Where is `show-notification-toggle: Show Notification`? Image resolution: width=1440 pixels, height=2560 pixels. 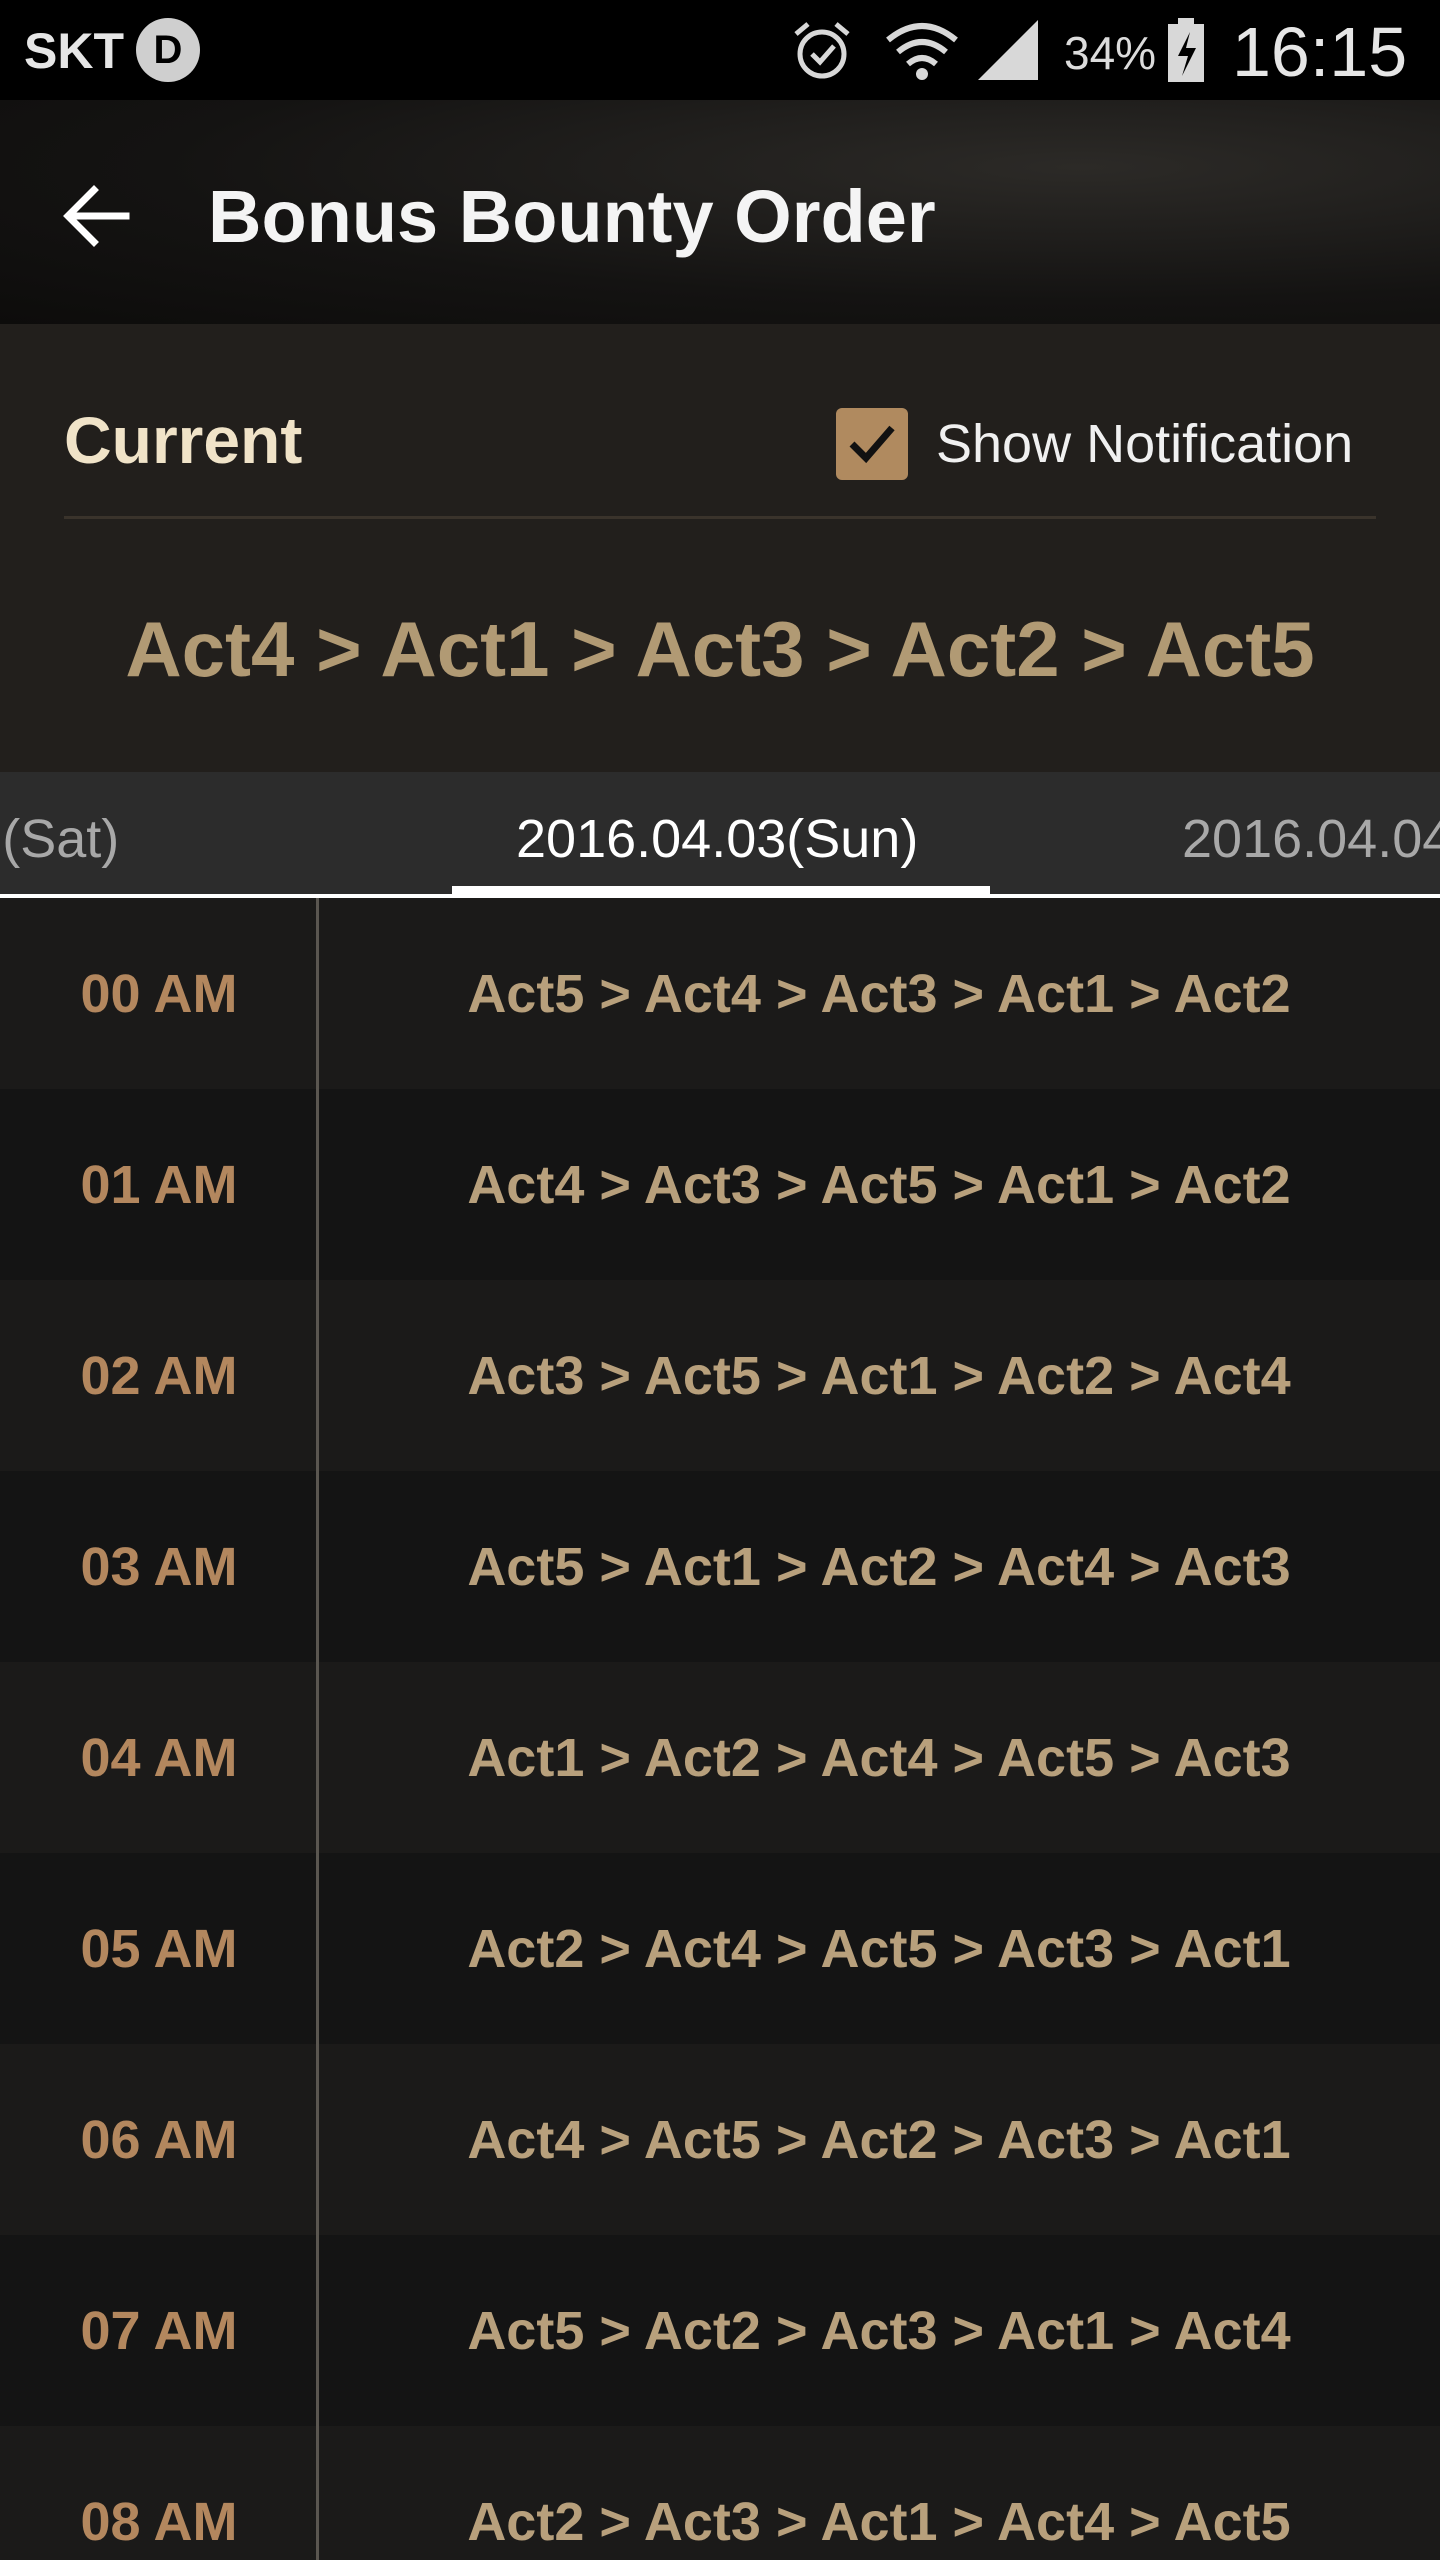
show-notification-toggle: Show Notification is located at coordinates (1094, 444).